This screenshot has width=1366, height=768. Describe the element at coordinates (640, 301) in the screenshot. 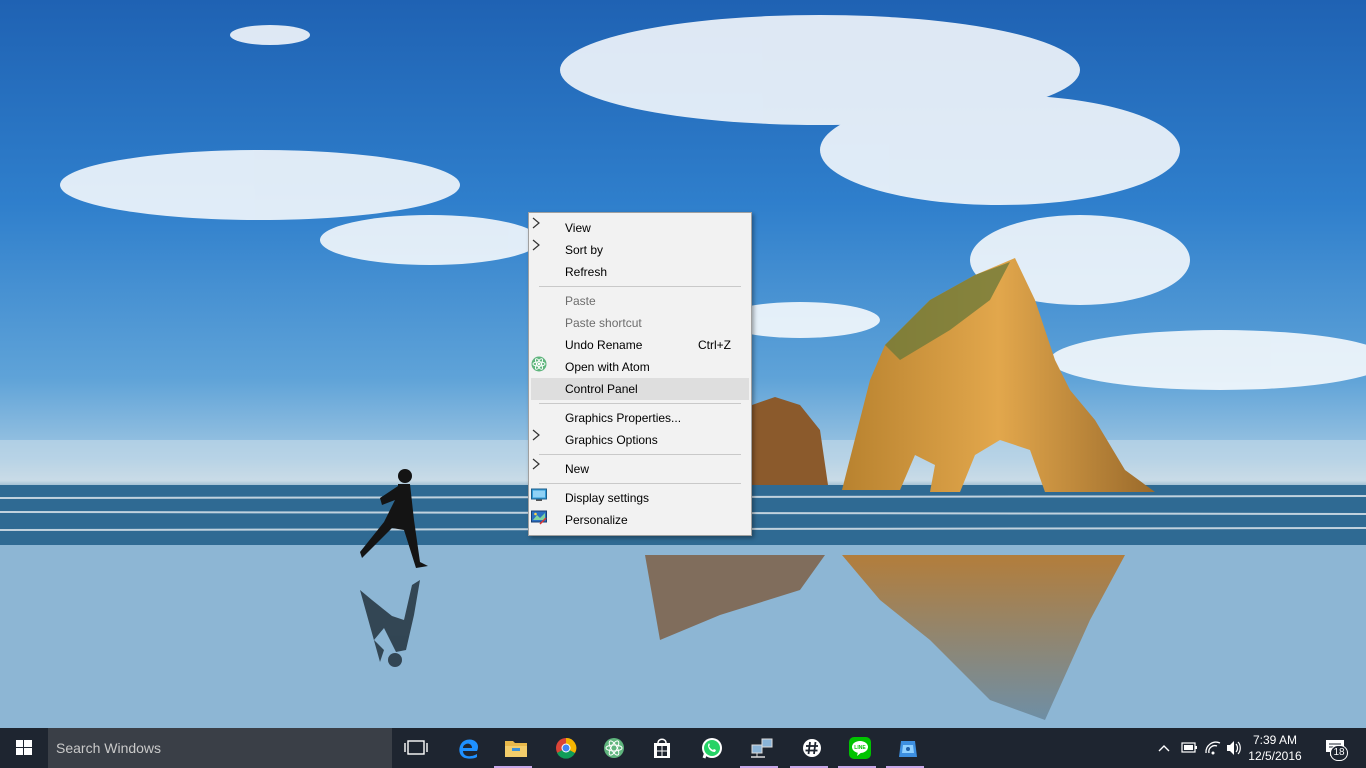

I see `menu-item-paste: Paste` at that location.